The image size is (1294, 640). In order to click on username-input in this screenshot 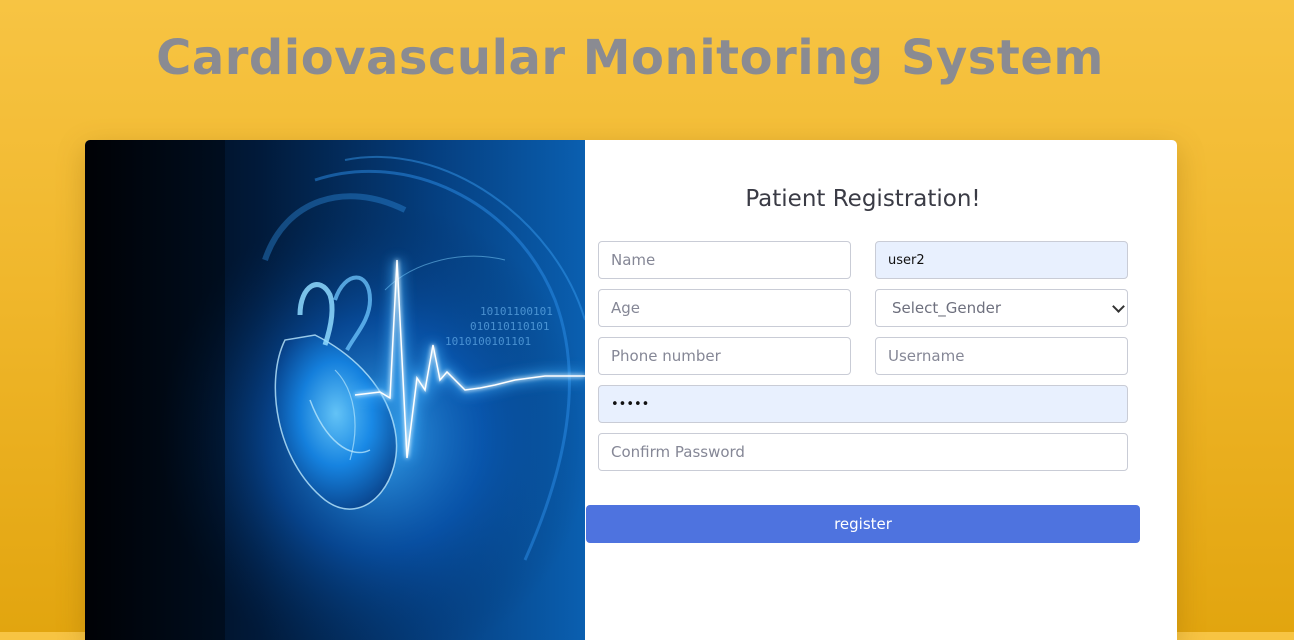, I will do `click(1001, 356)`.